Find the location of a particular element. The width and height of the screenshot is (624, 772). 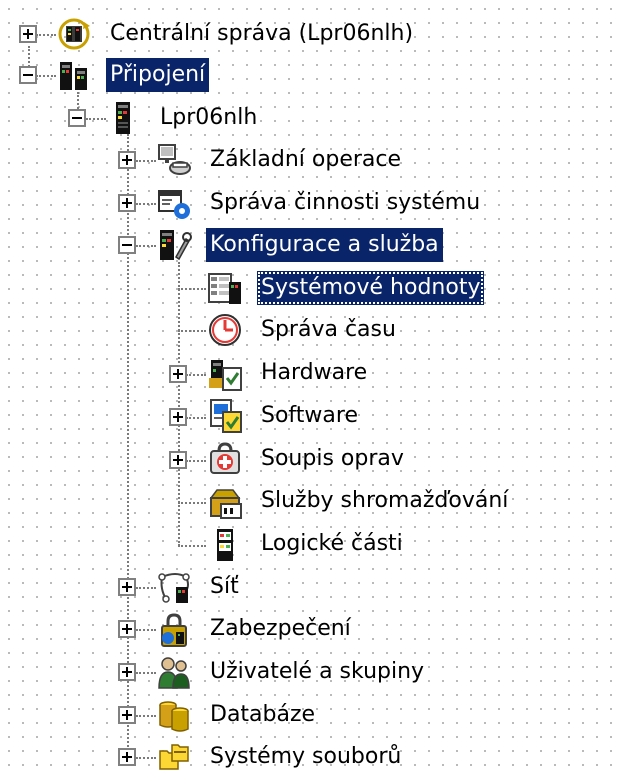

software-icon is located at coordinates (225, 416).